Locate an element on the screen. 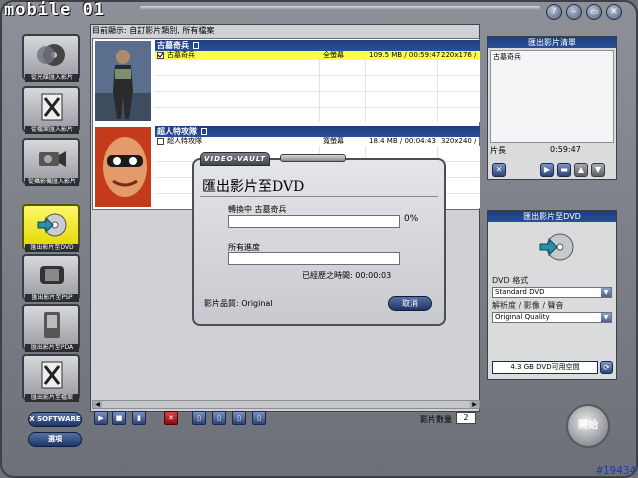 The image size is (638, 478). watermark: #19434 is located at coordinates (616, 470).